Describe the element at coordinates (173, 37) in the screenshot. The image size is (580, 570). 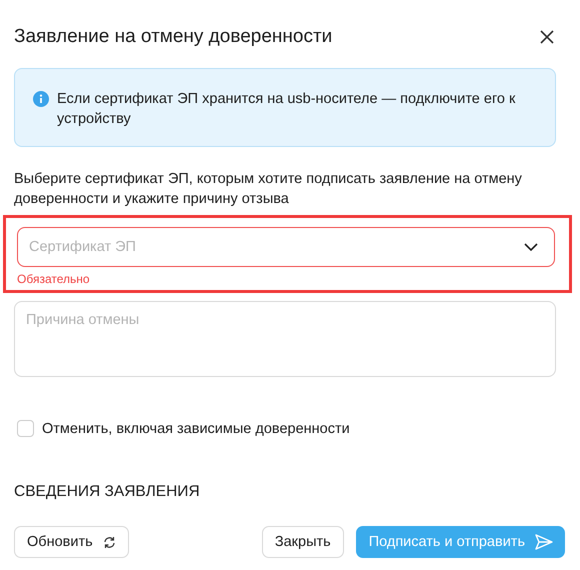
I see `dialog-title: Заявление на отмену доверенности` at that location.